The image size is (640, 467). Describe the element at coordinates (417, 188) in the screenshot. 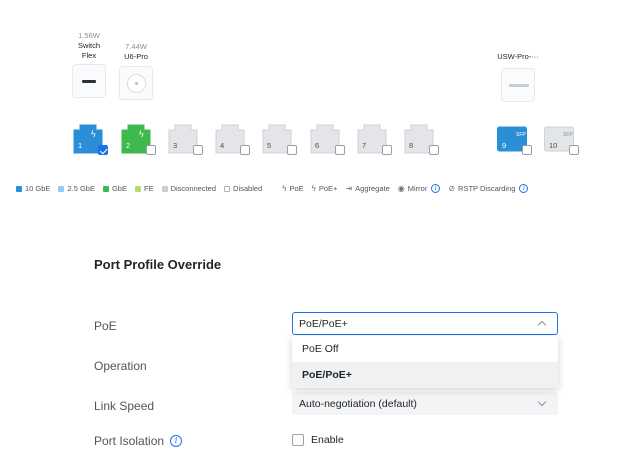

I see `legend-mirror: Mirror` at that location.